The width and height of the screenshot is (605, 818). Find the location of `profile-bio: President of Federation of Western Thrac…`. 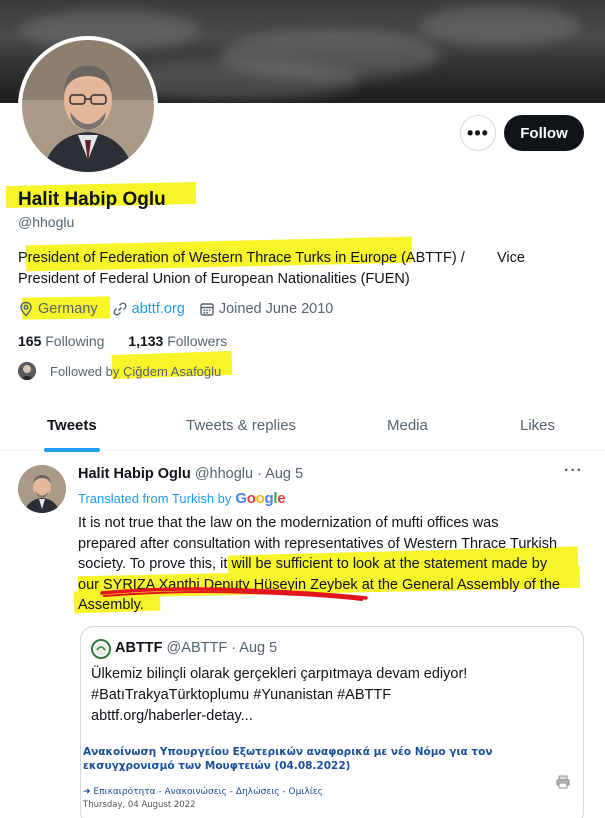

profile-bio: President of Federation of Western Thrac… is located at coordinates (298, 269).